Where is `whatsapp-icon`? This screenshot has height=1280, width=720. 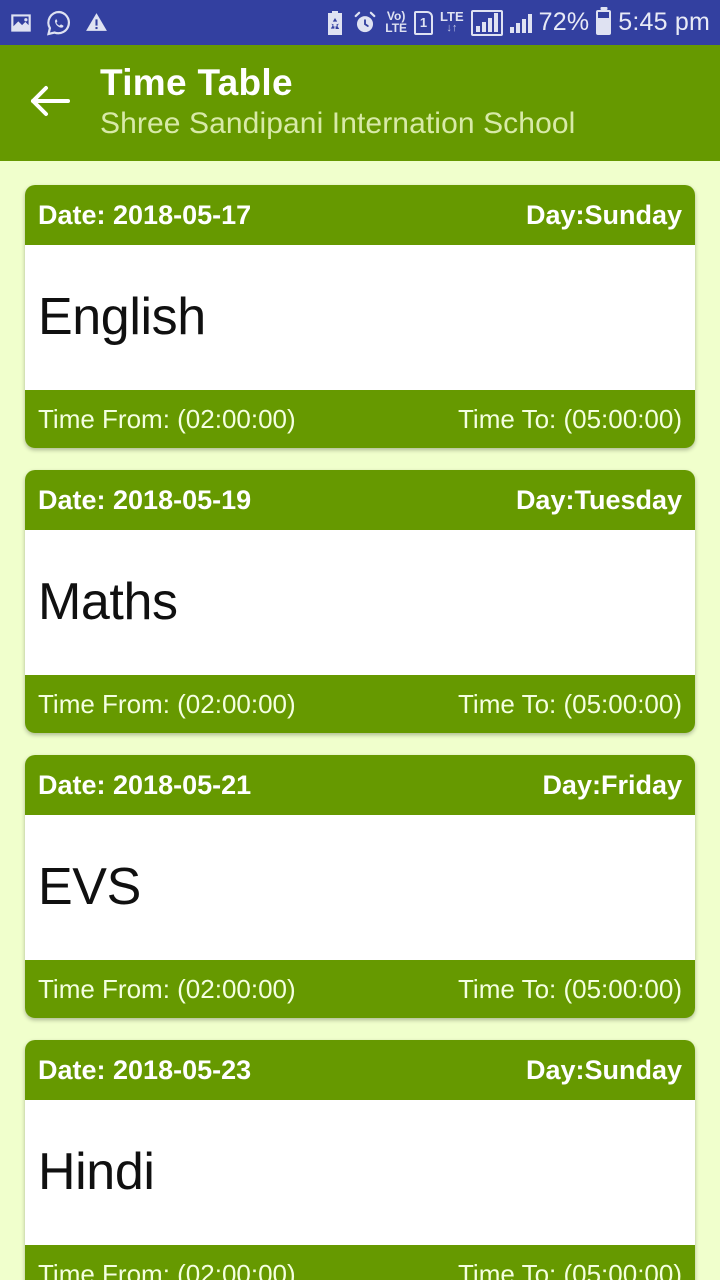 whatsapp-icon is located at coordinates (59, 23).